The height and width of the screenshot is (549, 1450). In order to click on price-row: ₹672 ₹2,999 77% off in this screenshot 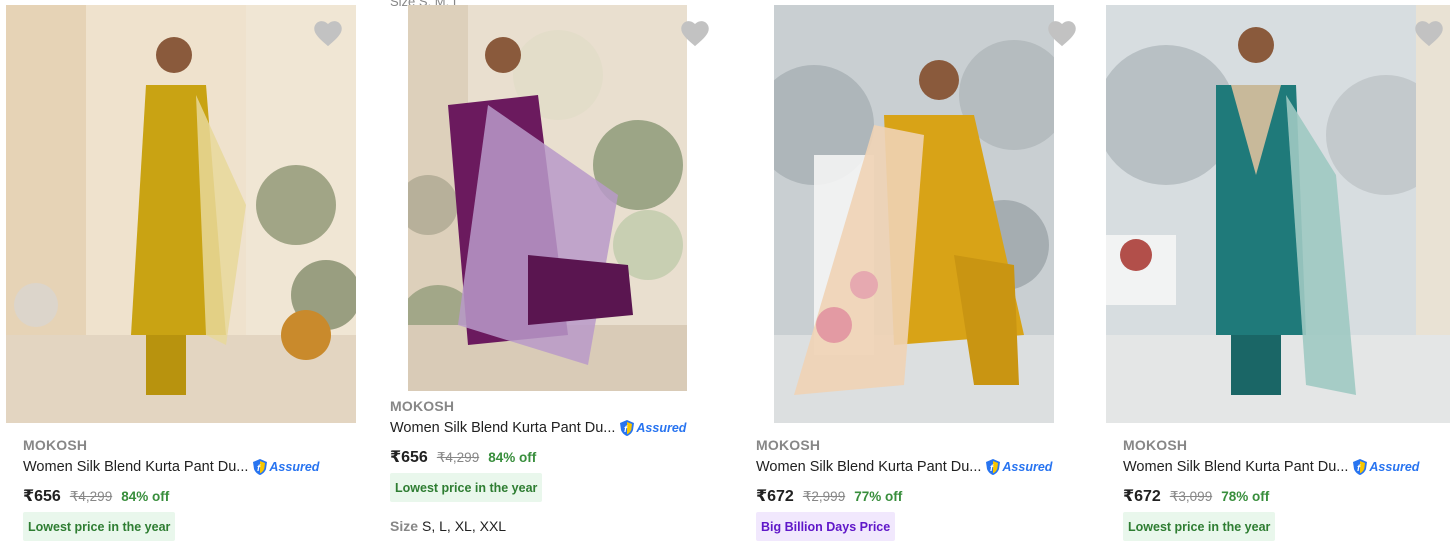, I will do `click(829, 496)`.